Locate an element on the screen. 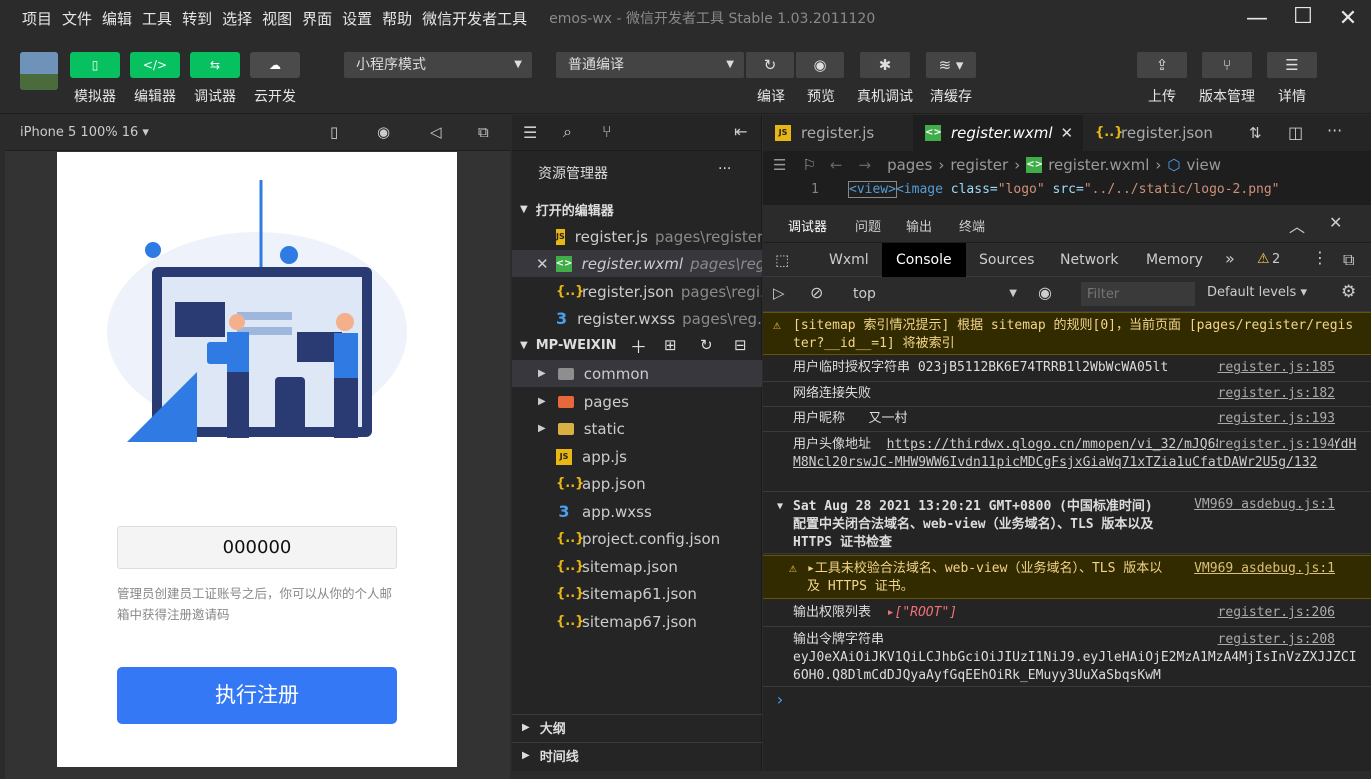 Image resolution: width=1371 pixels, height=779 pixels. clear-console-icon: ⊘ is located at coordinates (816, 292).